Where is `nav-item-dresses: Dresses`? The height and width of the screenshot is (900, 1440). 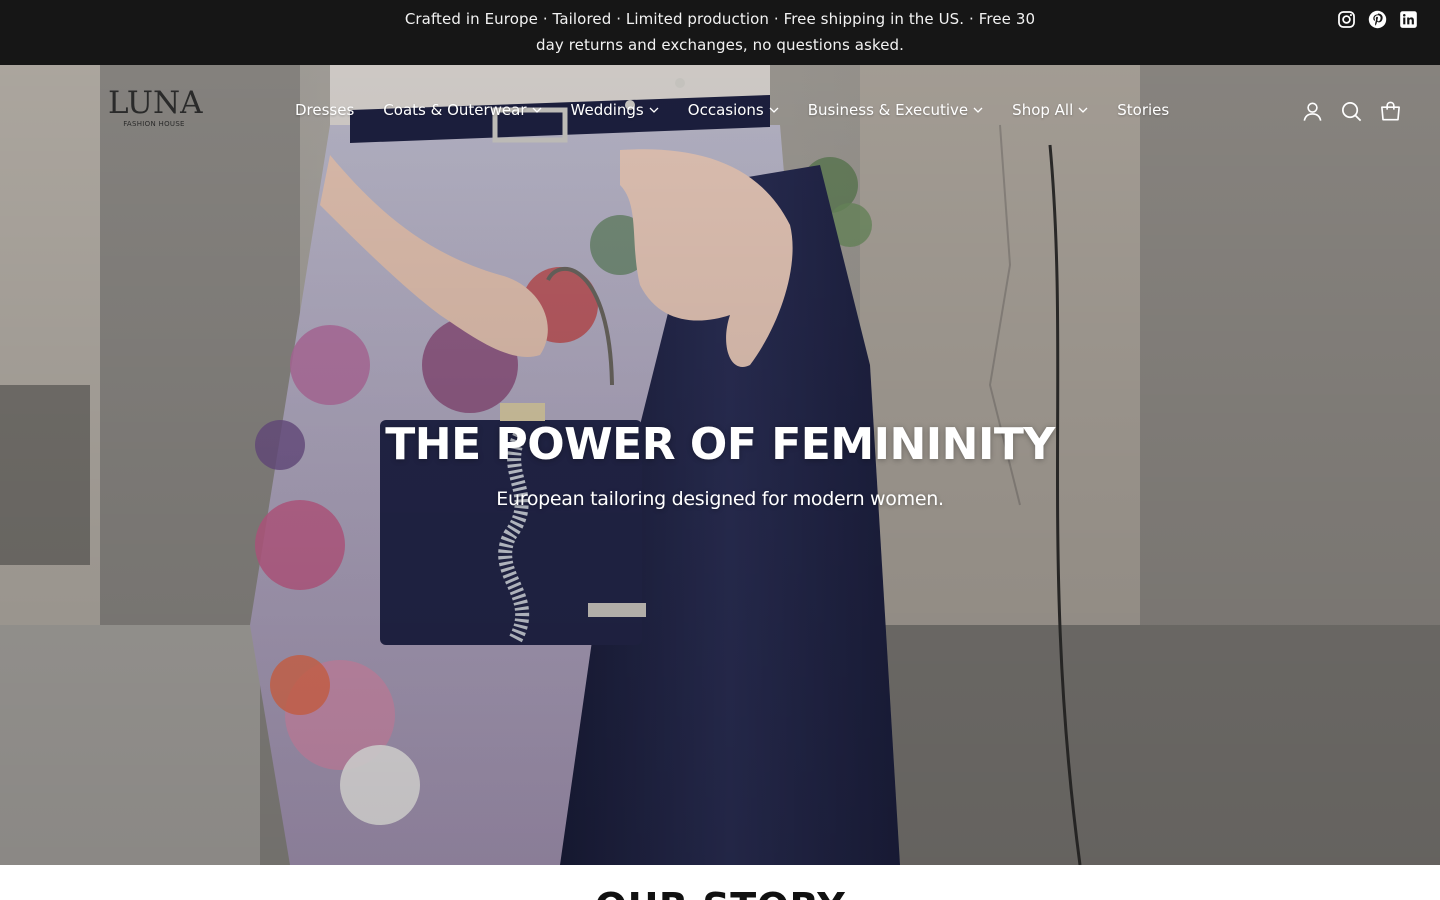 nav-item-dresses: Dresses is located at coordinates (324, 110).